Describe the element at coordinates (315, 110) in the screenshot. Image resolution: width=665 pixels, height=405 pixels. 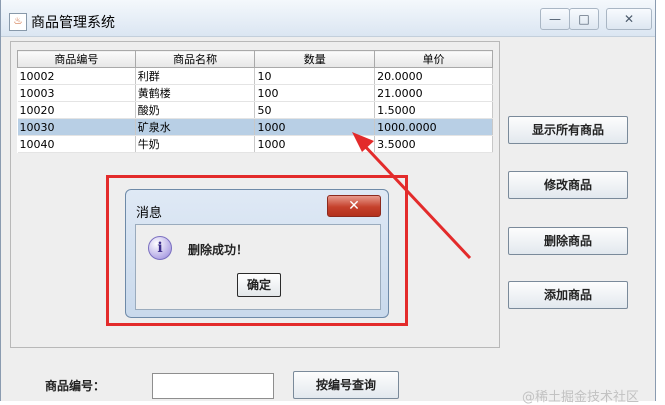
I see `cell-quantity: 50` at that location.